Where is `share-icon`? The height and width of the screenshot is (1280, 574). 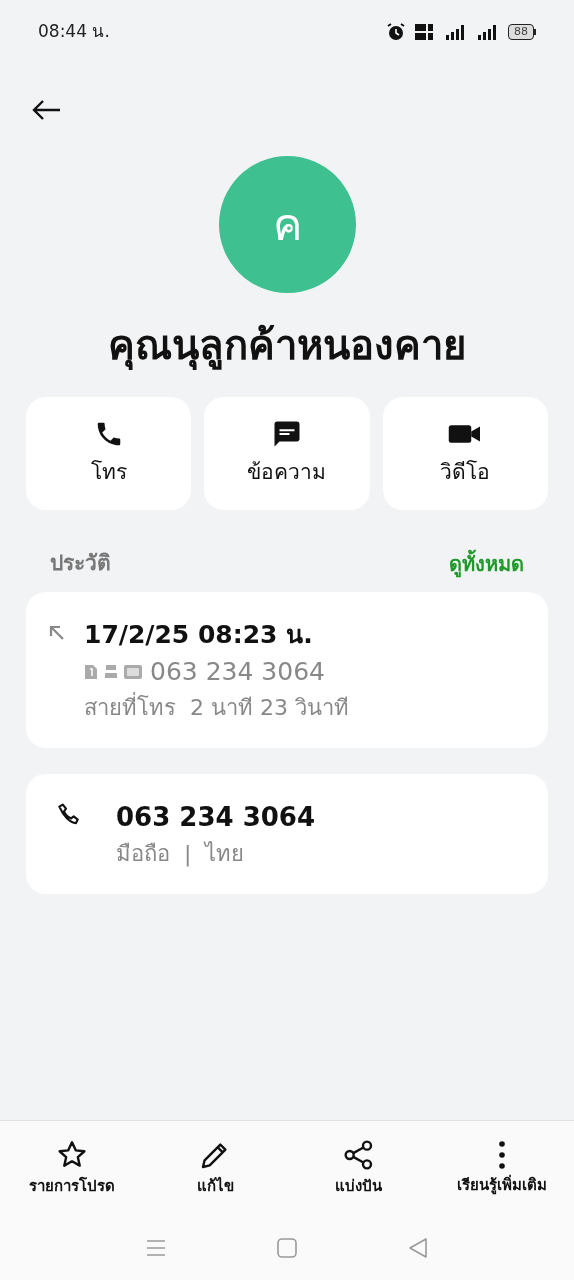
share-icon is located at coordinates (358, 1154).